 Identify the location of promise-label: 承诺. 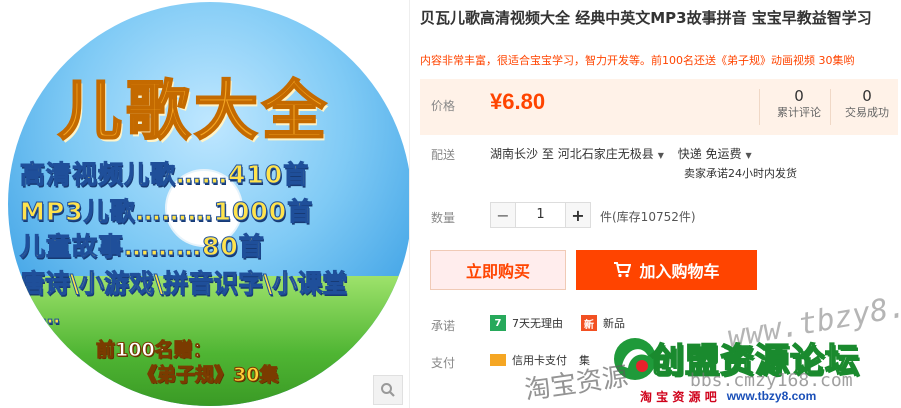
(443, 326).